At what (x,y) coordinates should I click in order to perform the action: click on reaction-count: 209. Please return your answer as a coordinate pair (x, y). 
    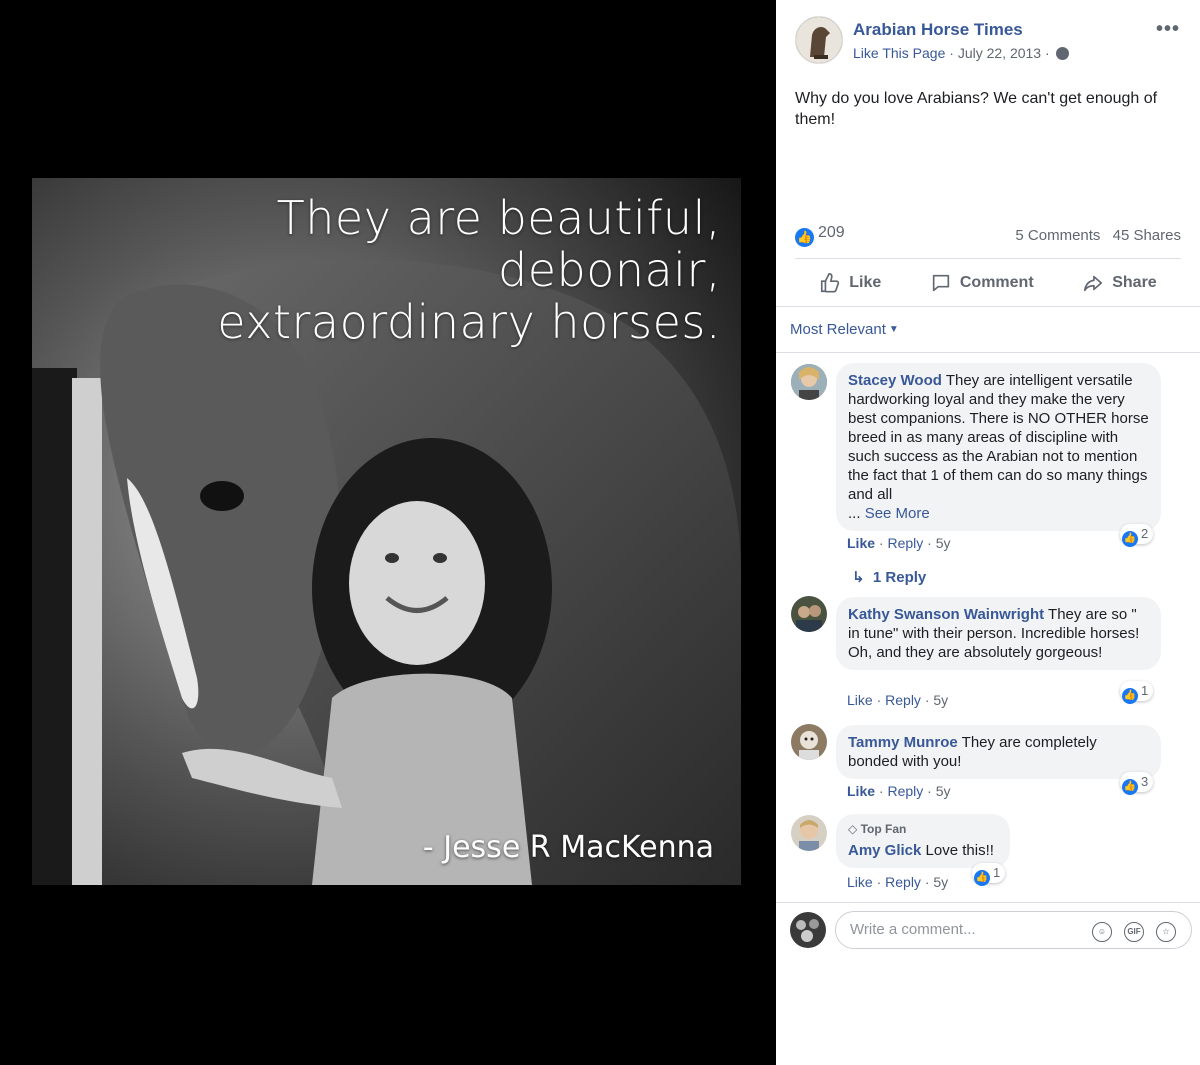
    Looking at the image, I should click on (831, 232).